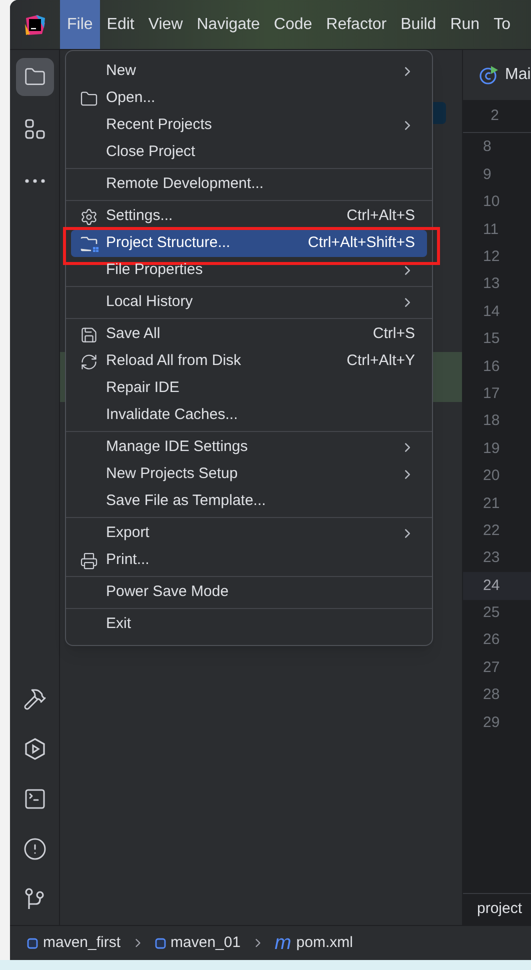 The image size is (531, 970). Describe the element at coordinates (491, 230) in the screenshot. I see `line-number: 11` at that location.